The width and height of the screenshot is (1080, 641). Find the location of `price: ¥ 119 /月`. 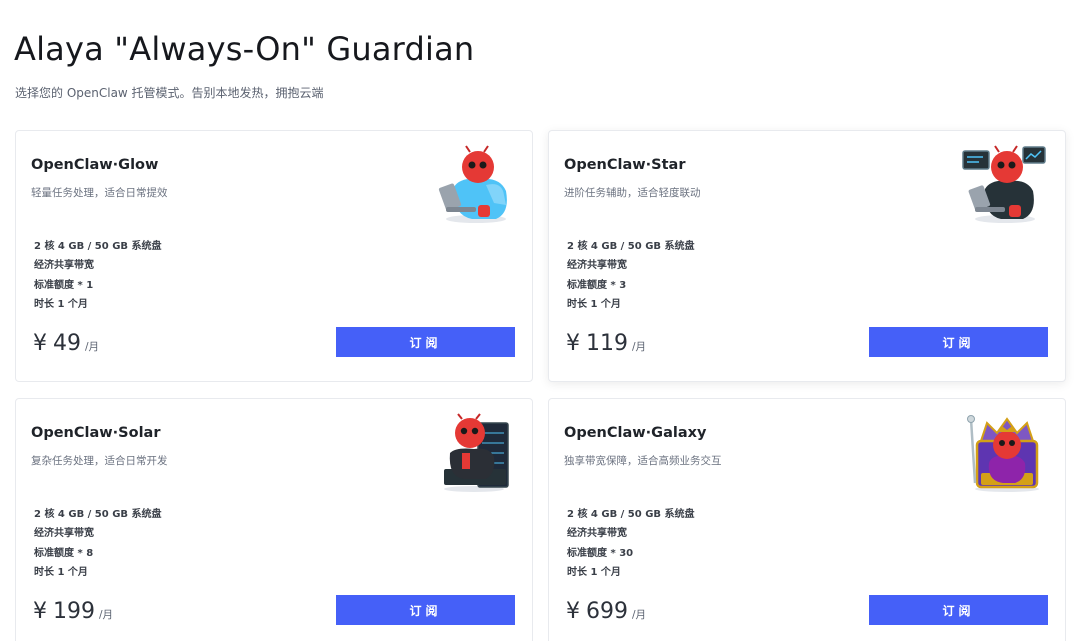

price: ¥ 119 /月 is located at coordinates (606, 343).